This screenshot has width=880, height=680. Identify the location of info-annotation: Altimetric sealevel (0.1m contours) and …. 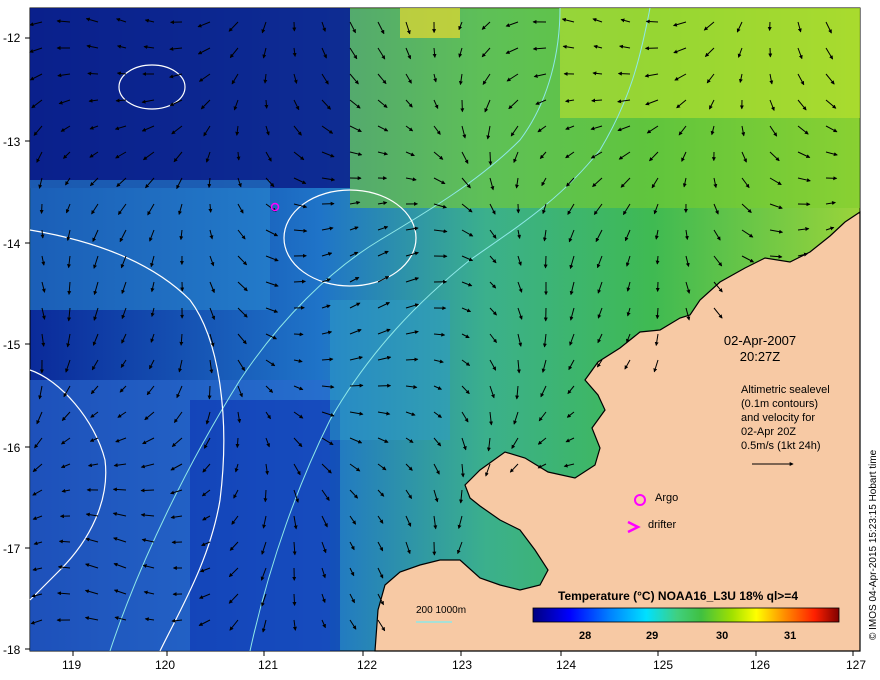
(785, 418).